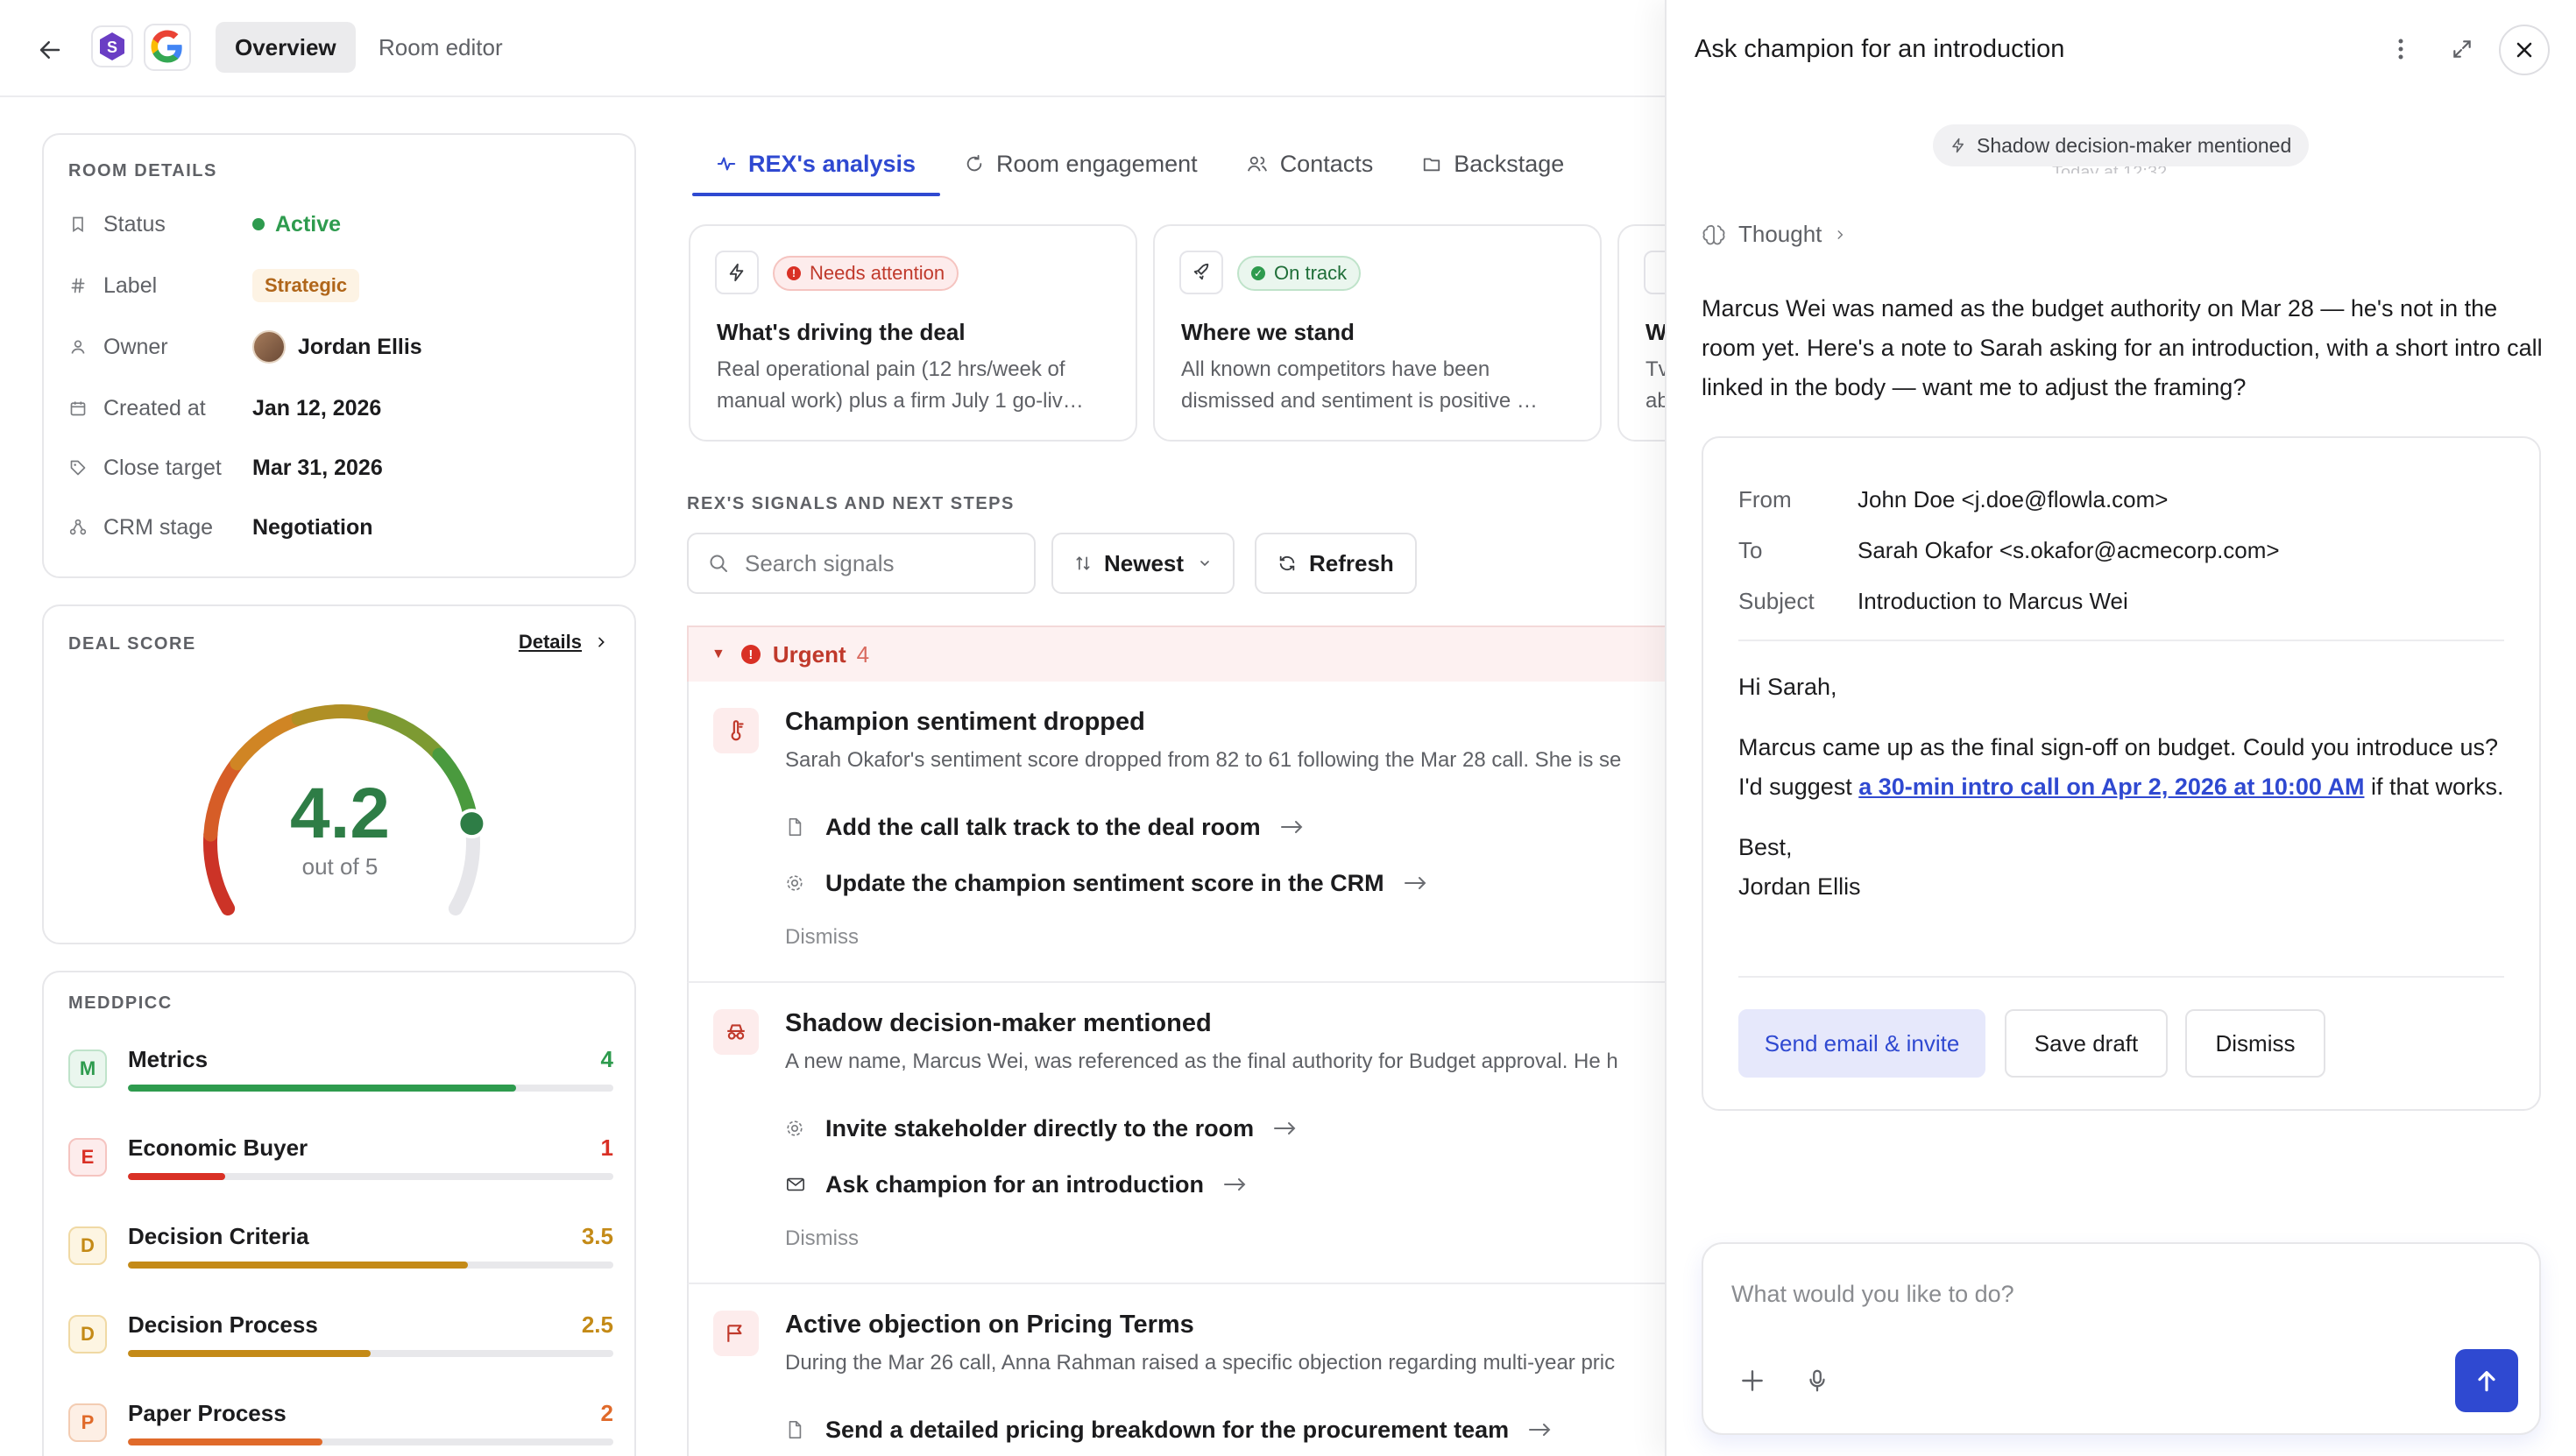  I want to click on signal-action-label: Ask champion for an introduction, so click(1015, 1184).